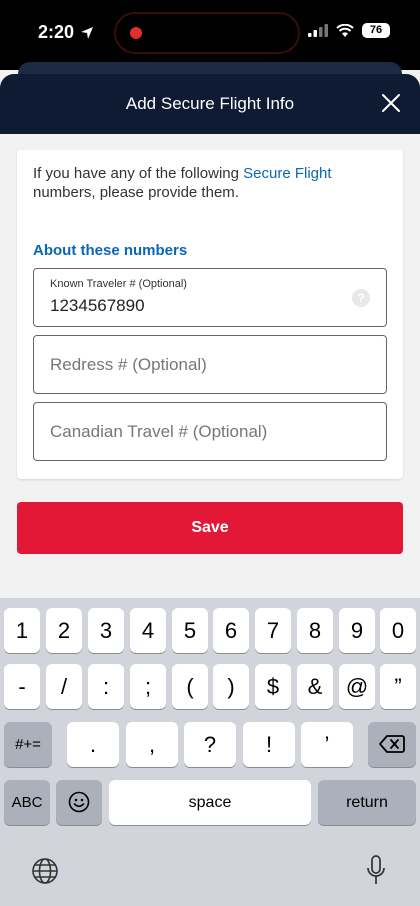 The image size is (420, 906). I want to click on key-7: 7, so click(273, 630).